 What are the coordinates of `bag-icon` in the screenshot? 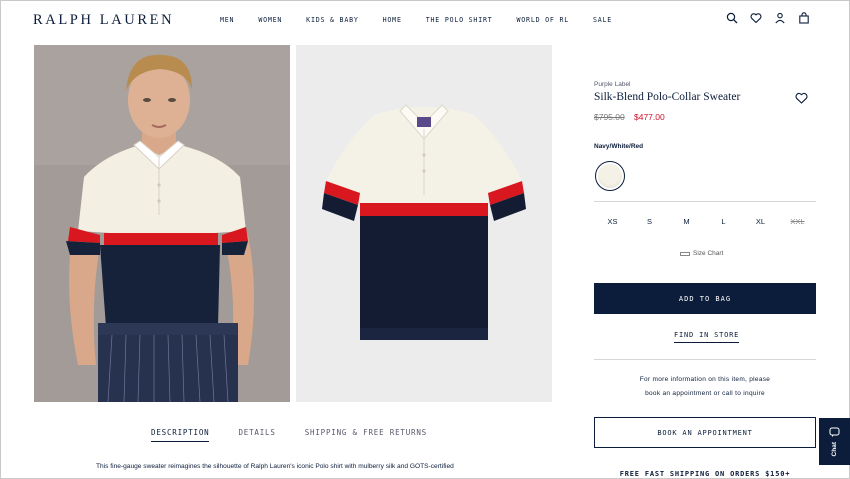 It's located at (804, 18).